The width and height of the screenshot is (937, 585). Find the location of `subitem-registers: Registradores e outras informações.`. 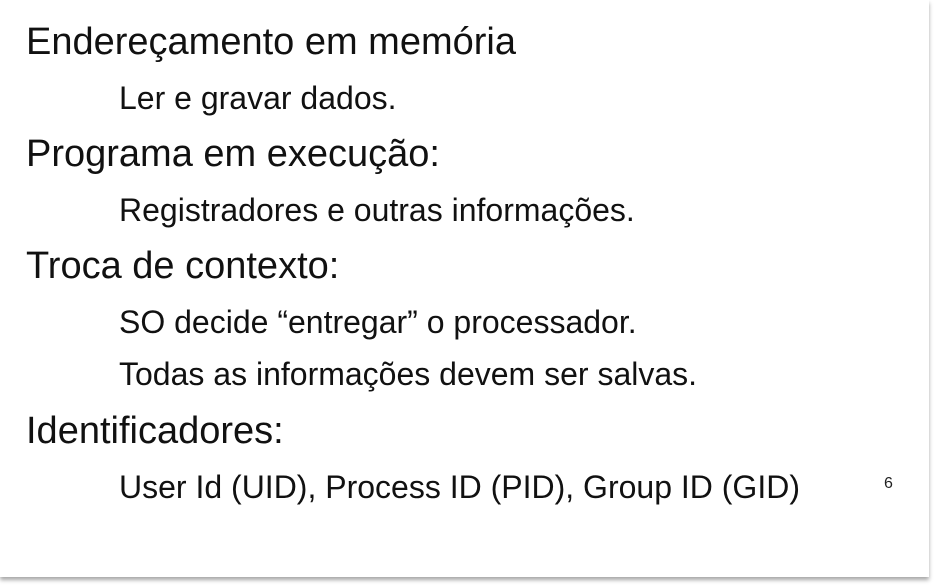

subitem-registers: Registradores e outras informações. is located at coordinates (377, 210).